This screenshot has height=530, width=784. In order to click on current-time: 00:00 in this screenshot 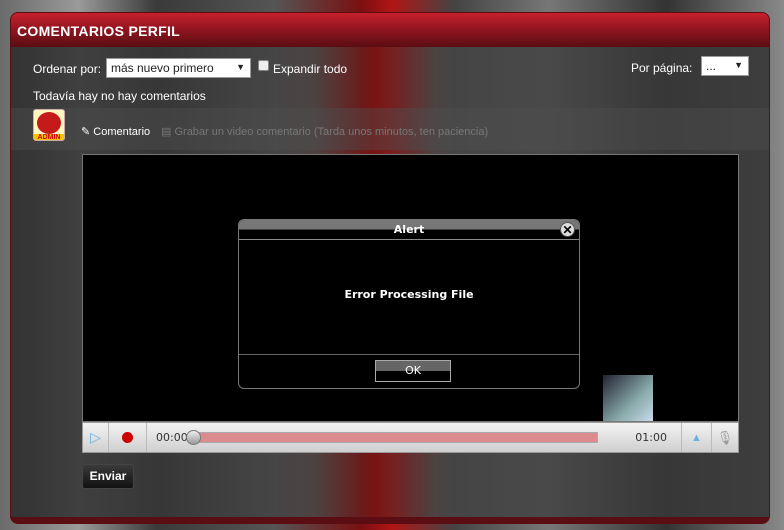, I will do `click(172, 437)`.